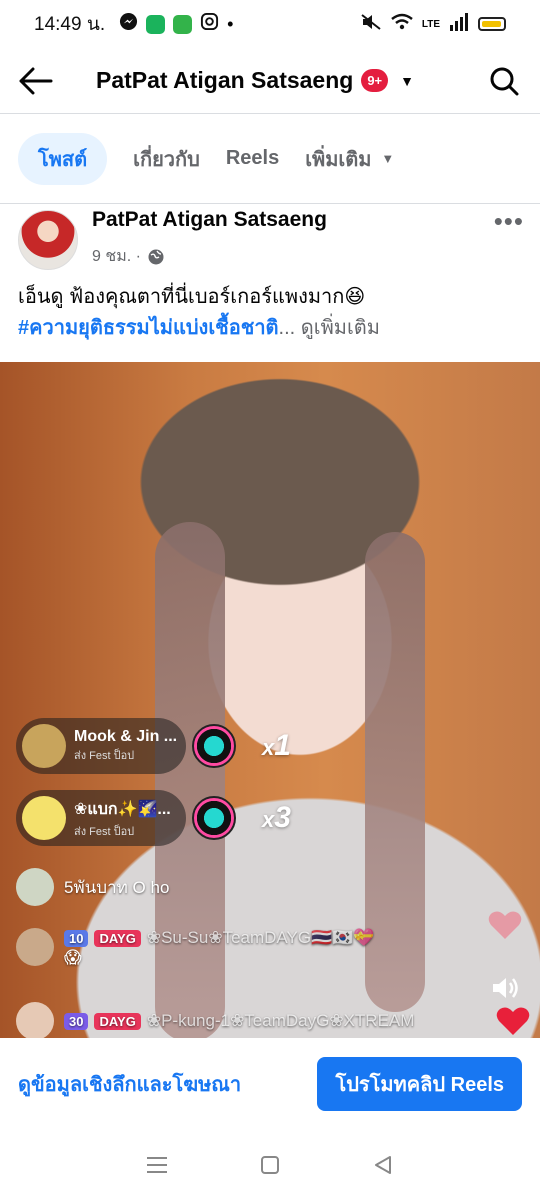  Describe the element at coordinates (430, 24) in the screenshot. I see `network-type: LTE` at that location.